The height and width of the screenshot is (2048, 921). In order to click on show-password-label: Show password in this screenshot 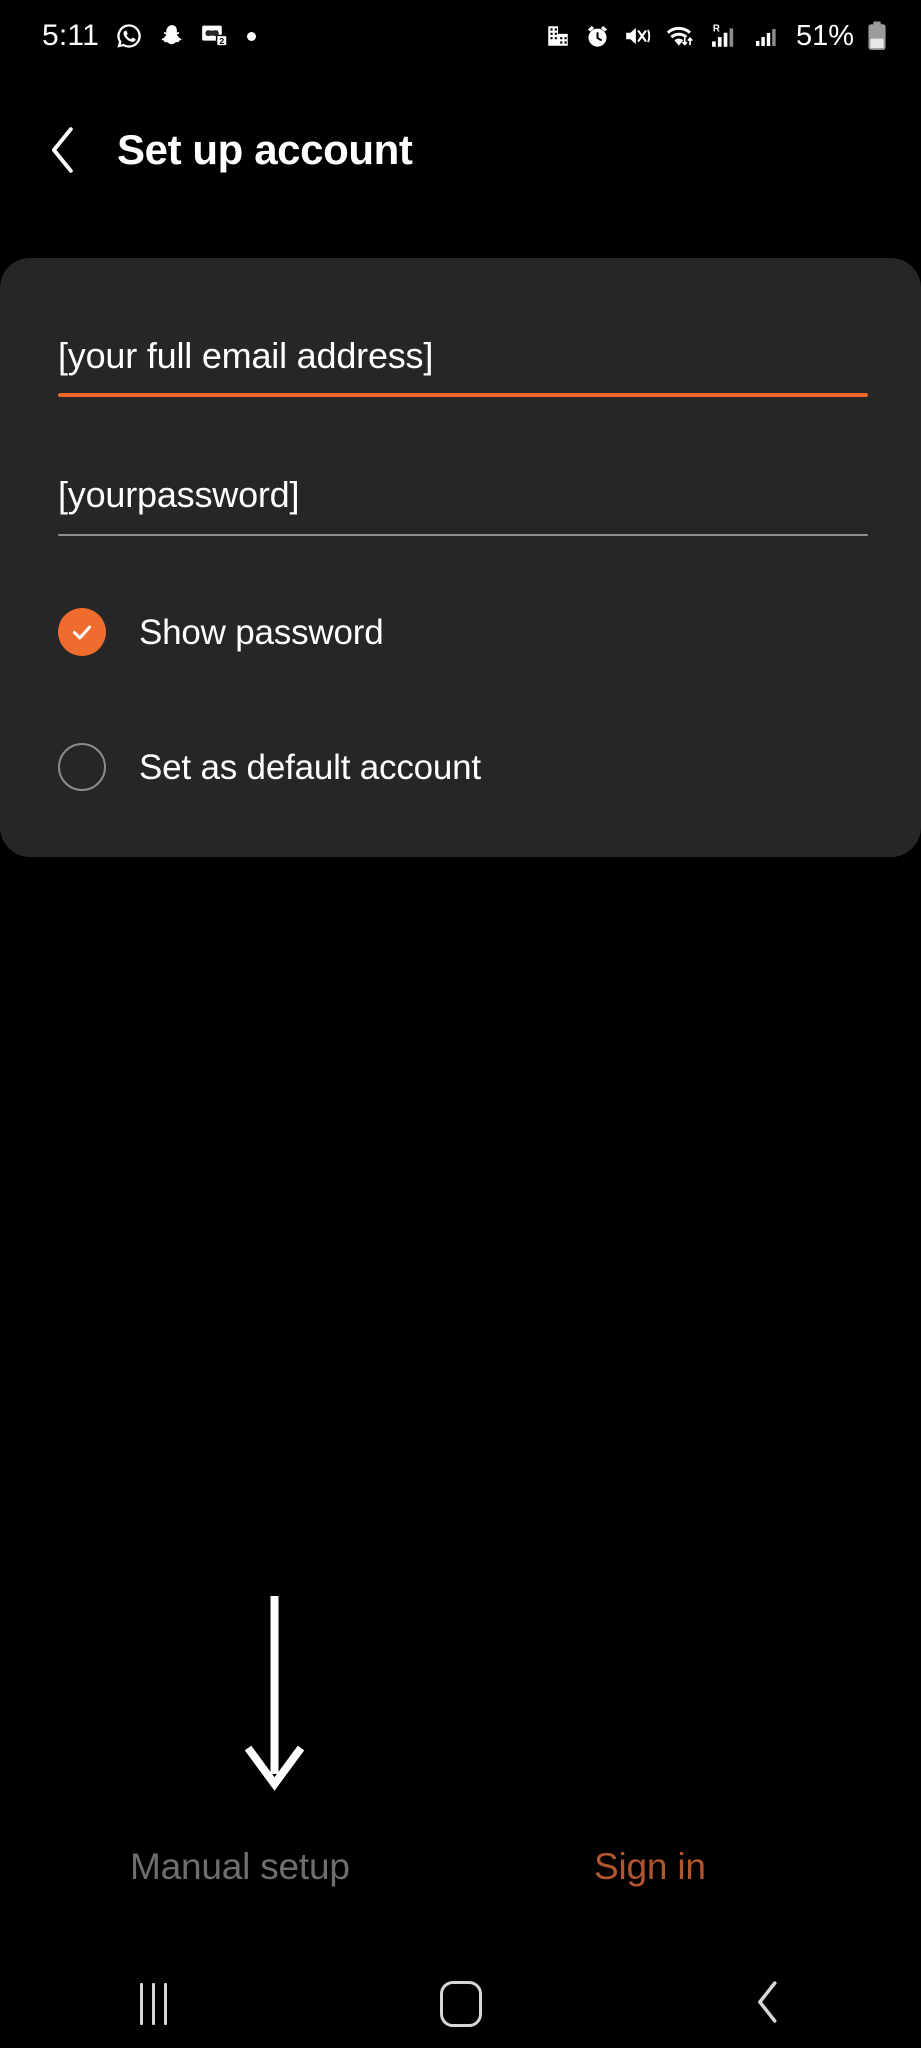, I will do `click(261, 632)`.